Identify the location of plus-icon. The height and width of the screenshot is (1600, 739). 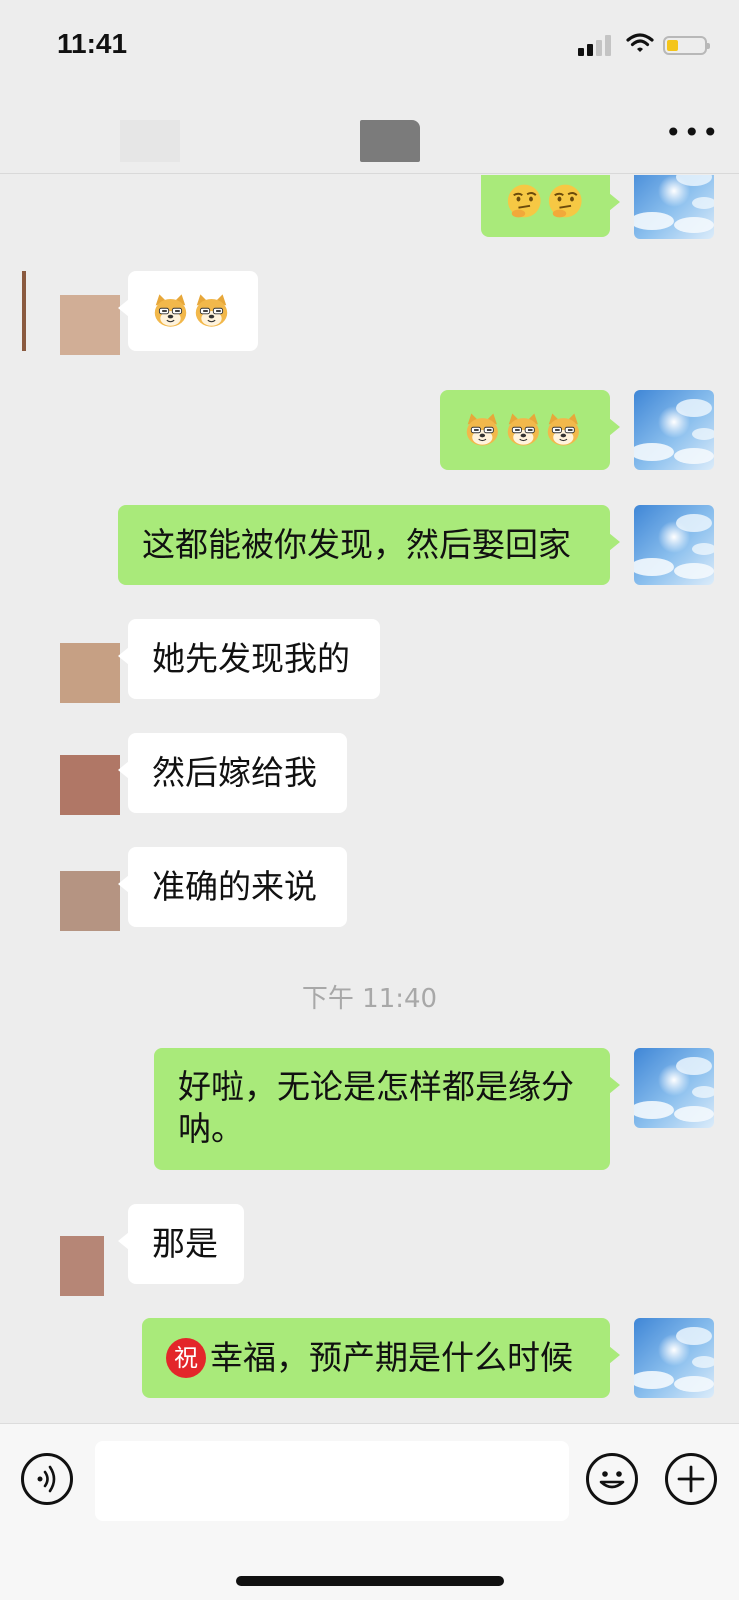
(691, 1479).